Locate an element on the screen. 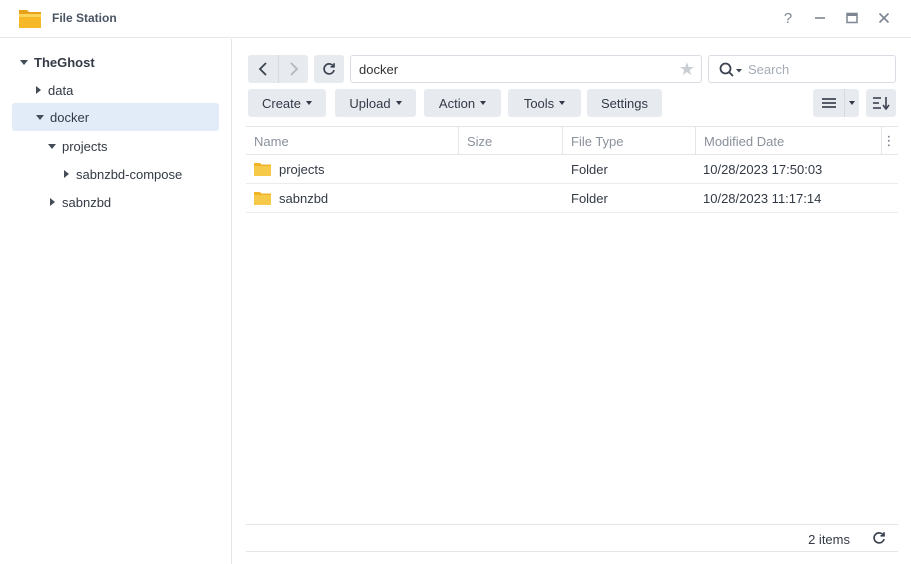 This screenshot has width=911, height=564. upload-button: Upload is located at coordinates (375, 103).